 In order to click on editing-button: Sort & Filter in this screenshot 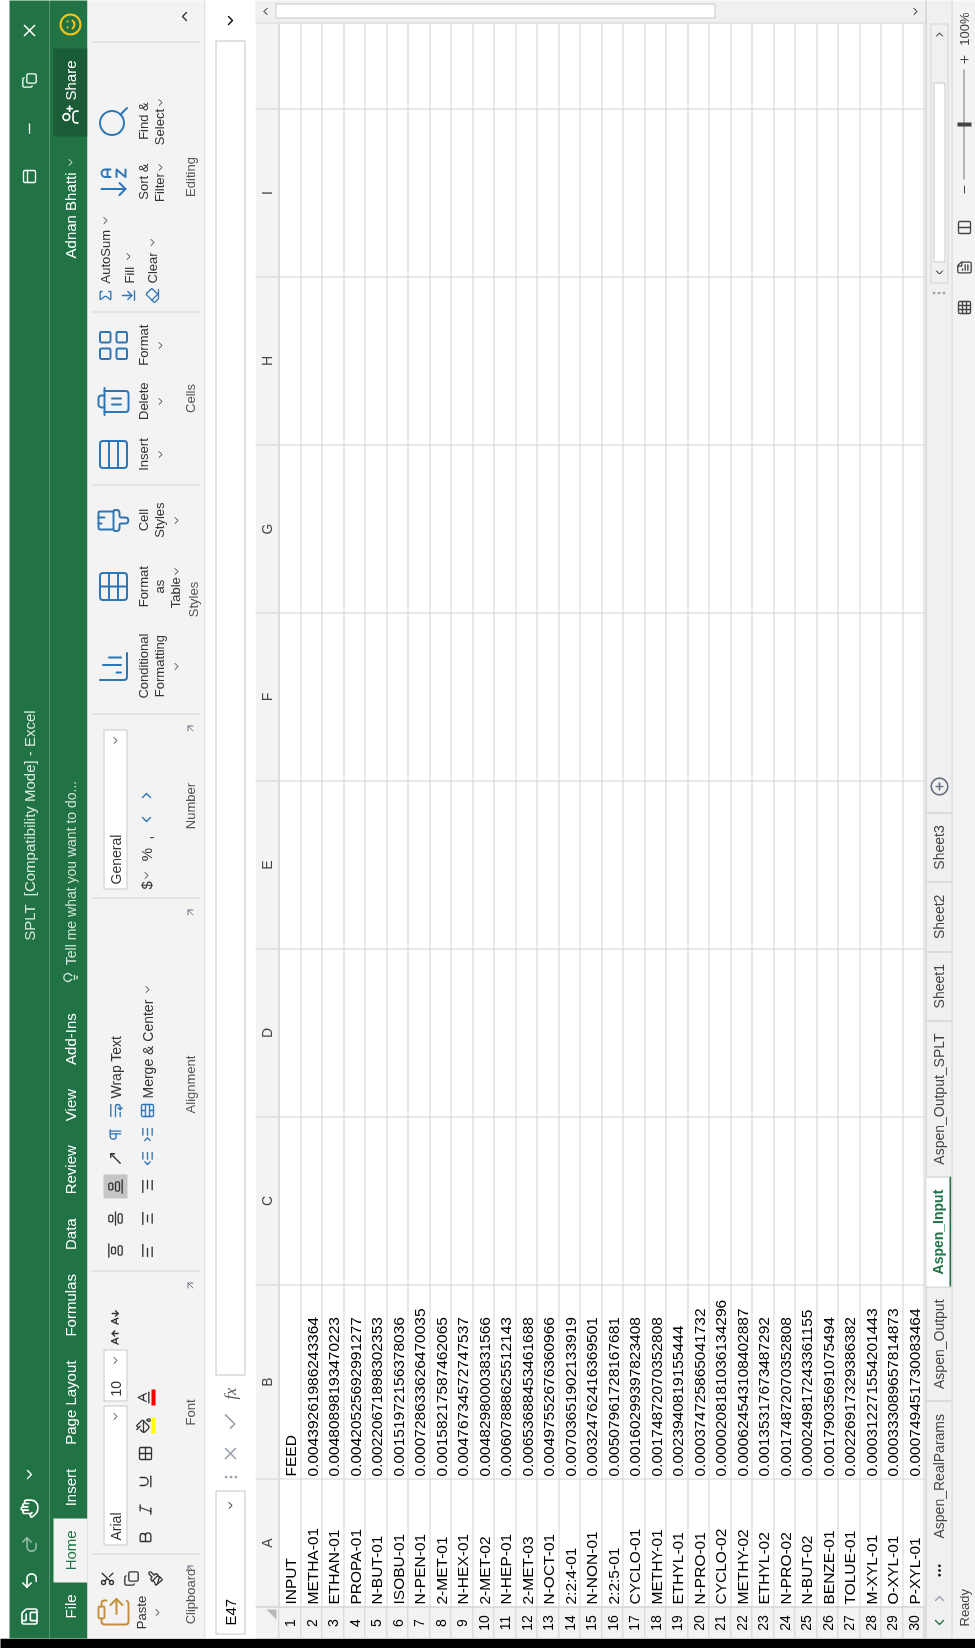, I will do `click(131, 181)`.